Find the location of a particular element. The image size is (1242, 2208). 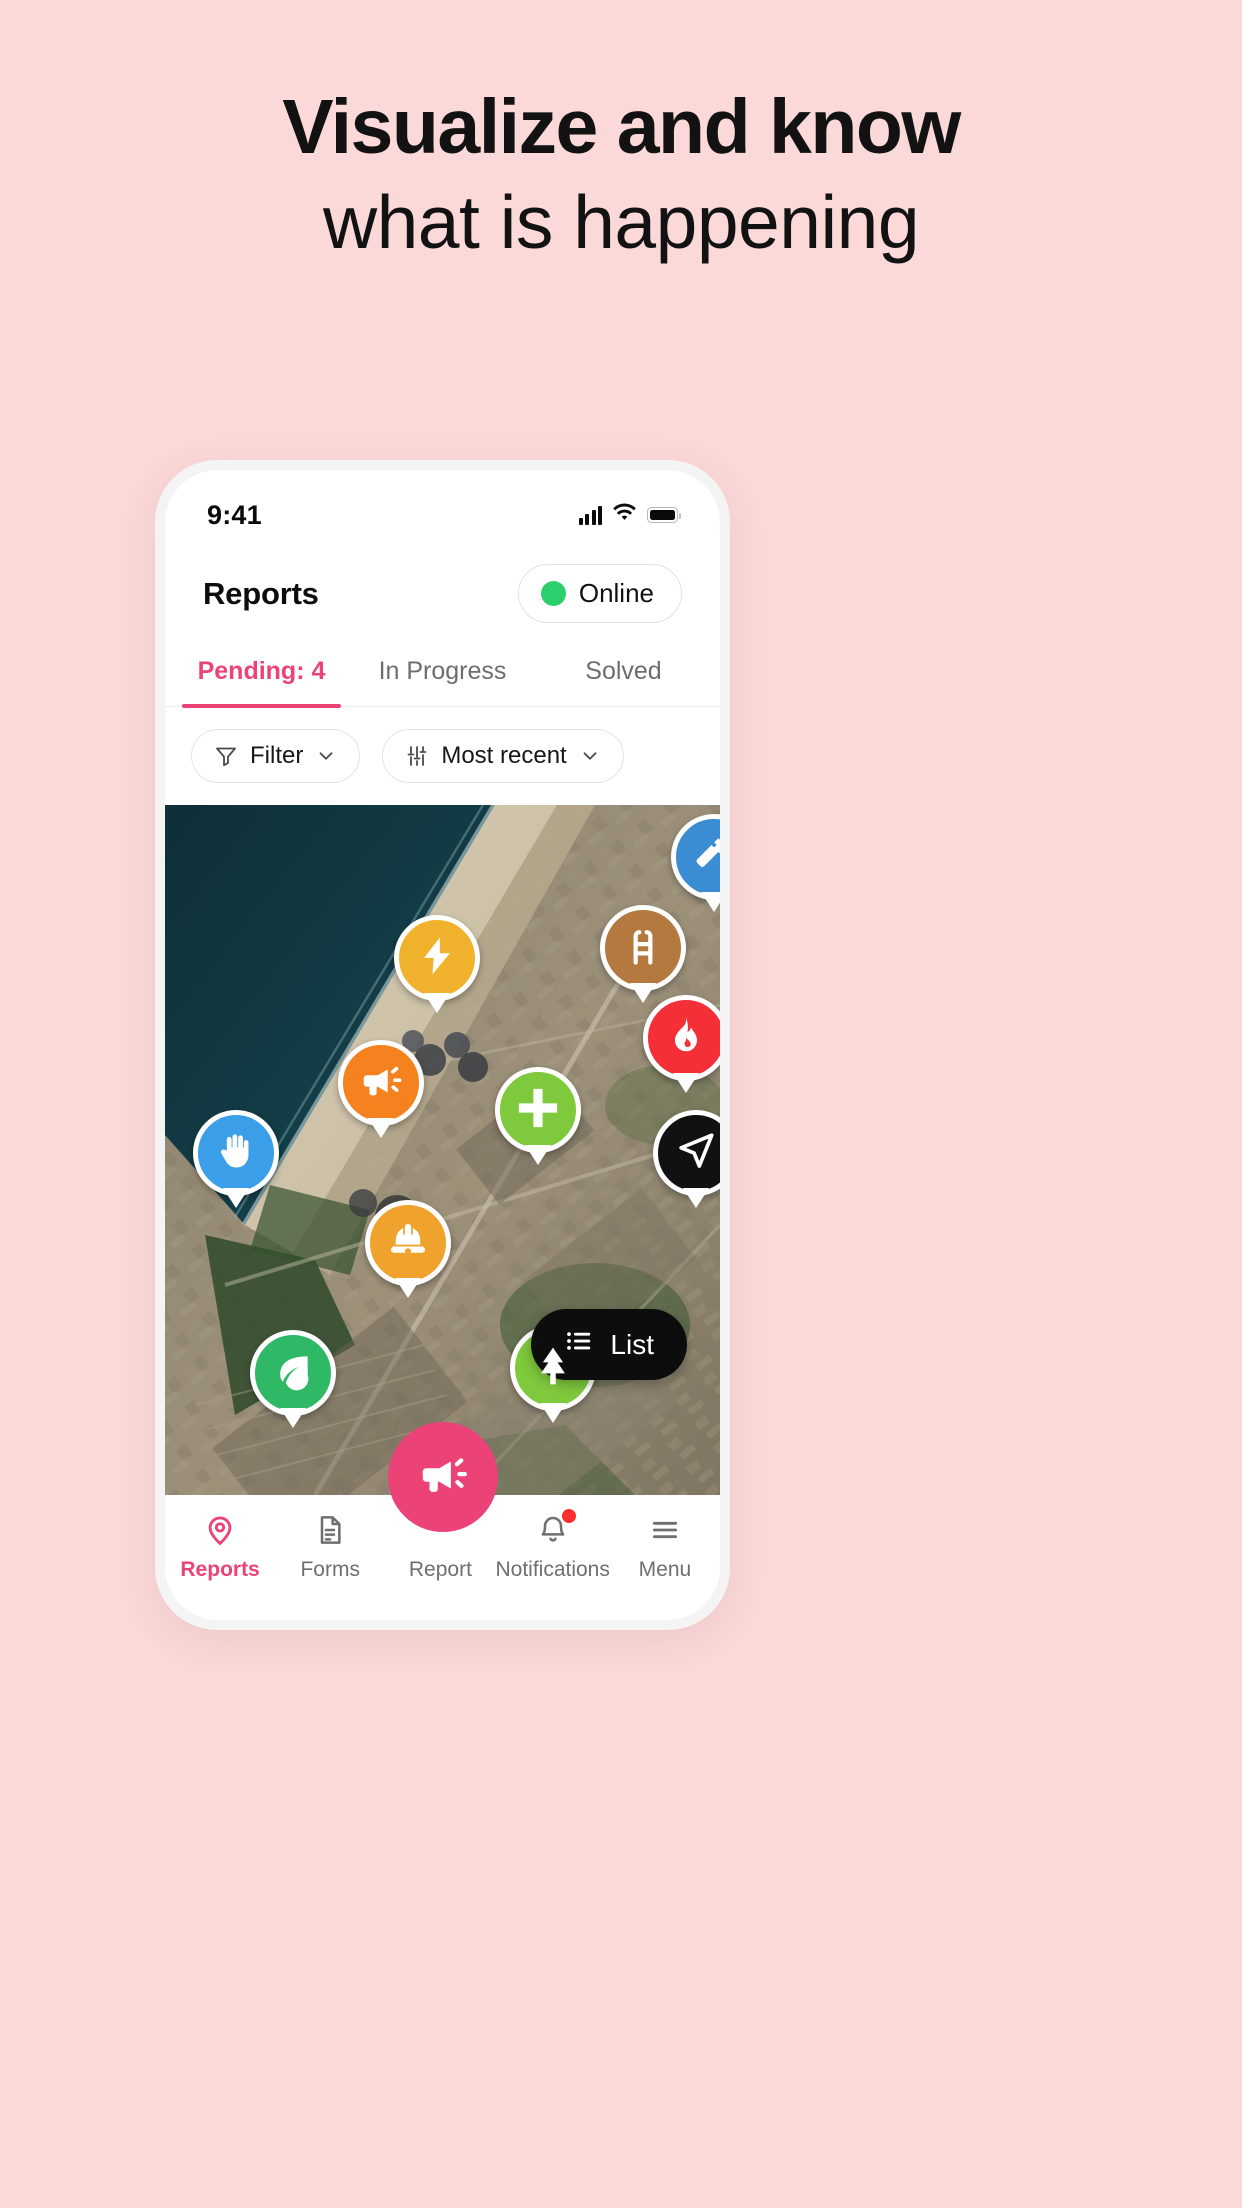

sort-label: Most recent is located at coordinates (504, 755).